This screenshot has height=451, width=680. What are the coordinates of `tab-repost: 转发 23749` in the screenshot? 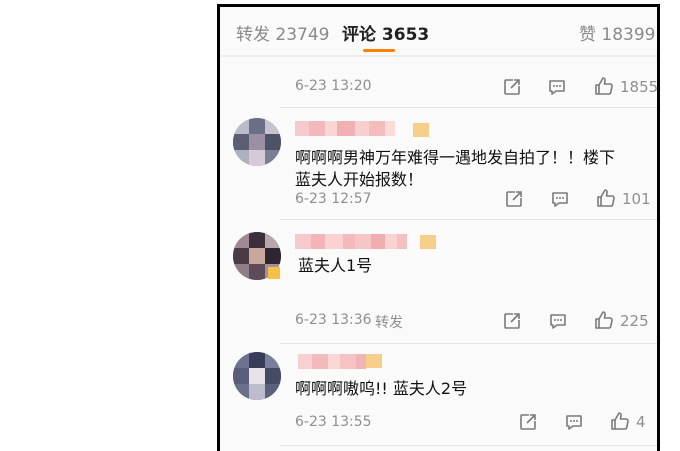 It's located at (282, 32).